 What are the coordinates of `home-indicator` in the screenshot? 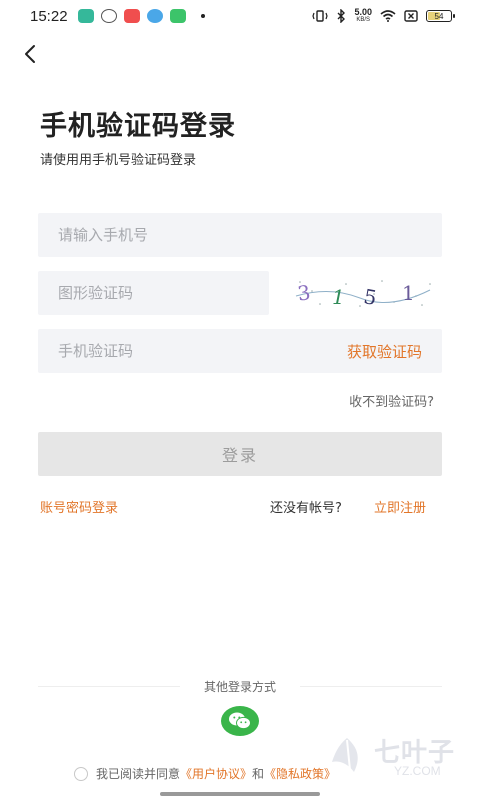 It's located at (240, 794).